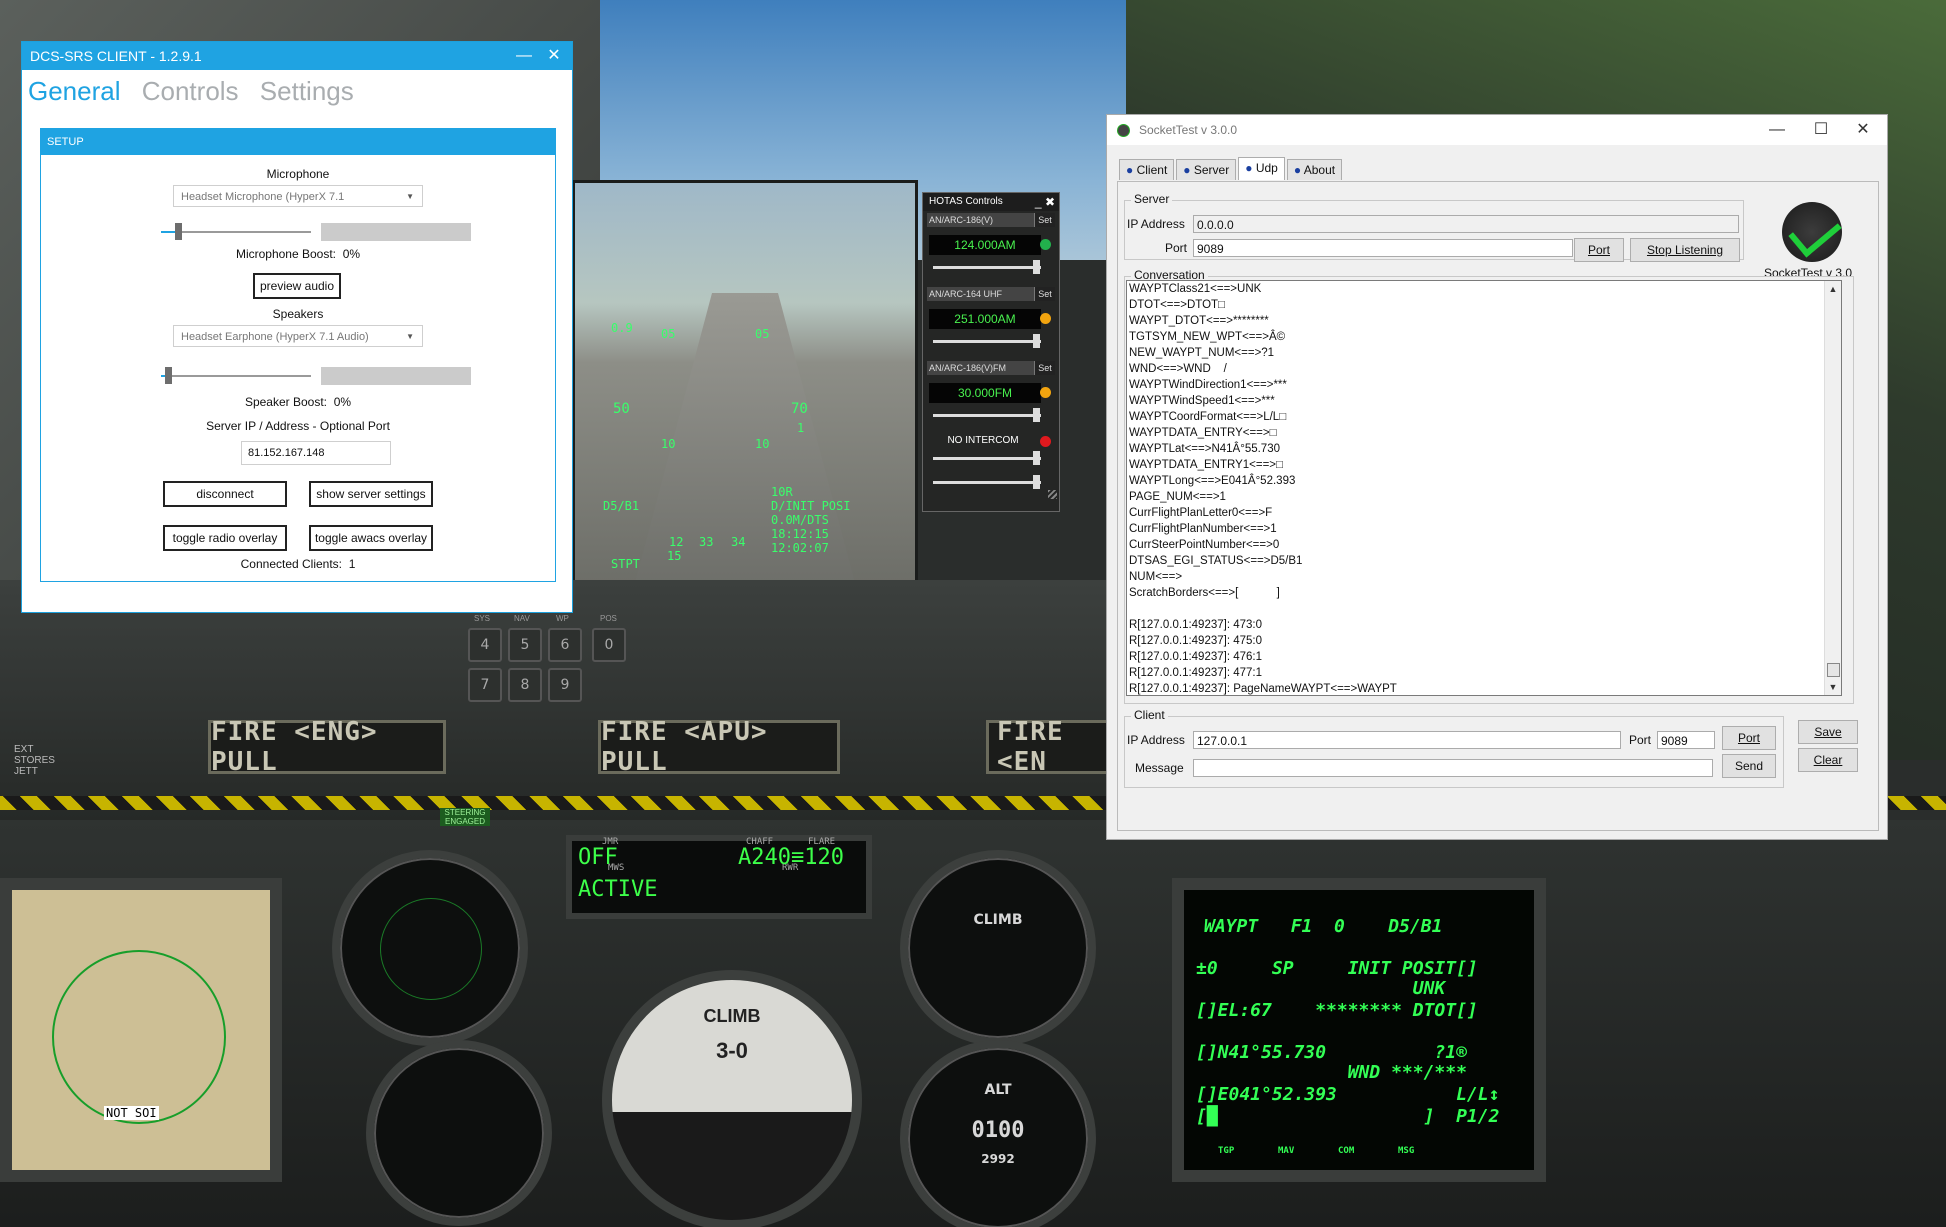 The height and width of the screenshot is (1227, 1946). Describe the element at coordinates (1812, 232) in the screenshot. I see `sockettest-logo-icon` at that location.